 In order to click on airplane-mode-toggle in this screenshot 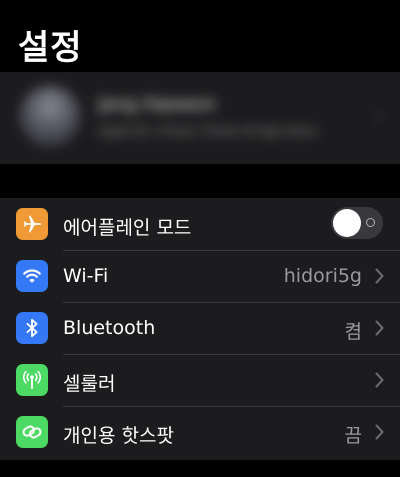, I will do `click(357, 223)`.